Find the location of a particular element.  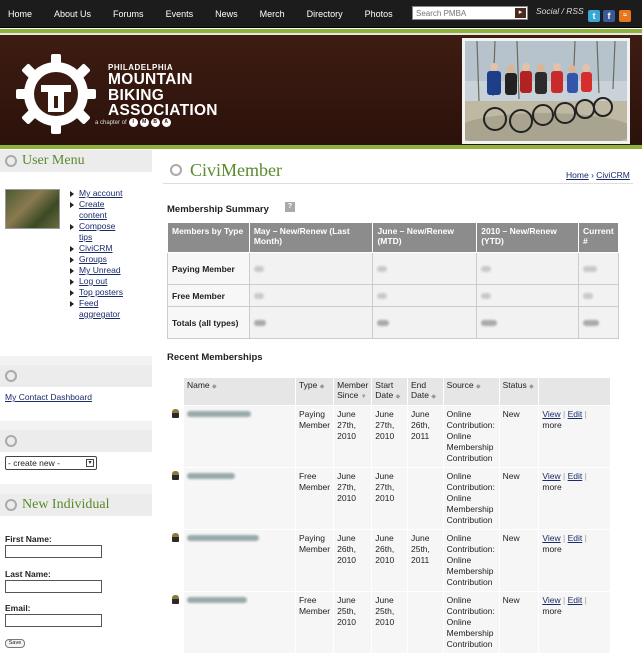

facebook-icon: f is located at coordinates (609, 16).